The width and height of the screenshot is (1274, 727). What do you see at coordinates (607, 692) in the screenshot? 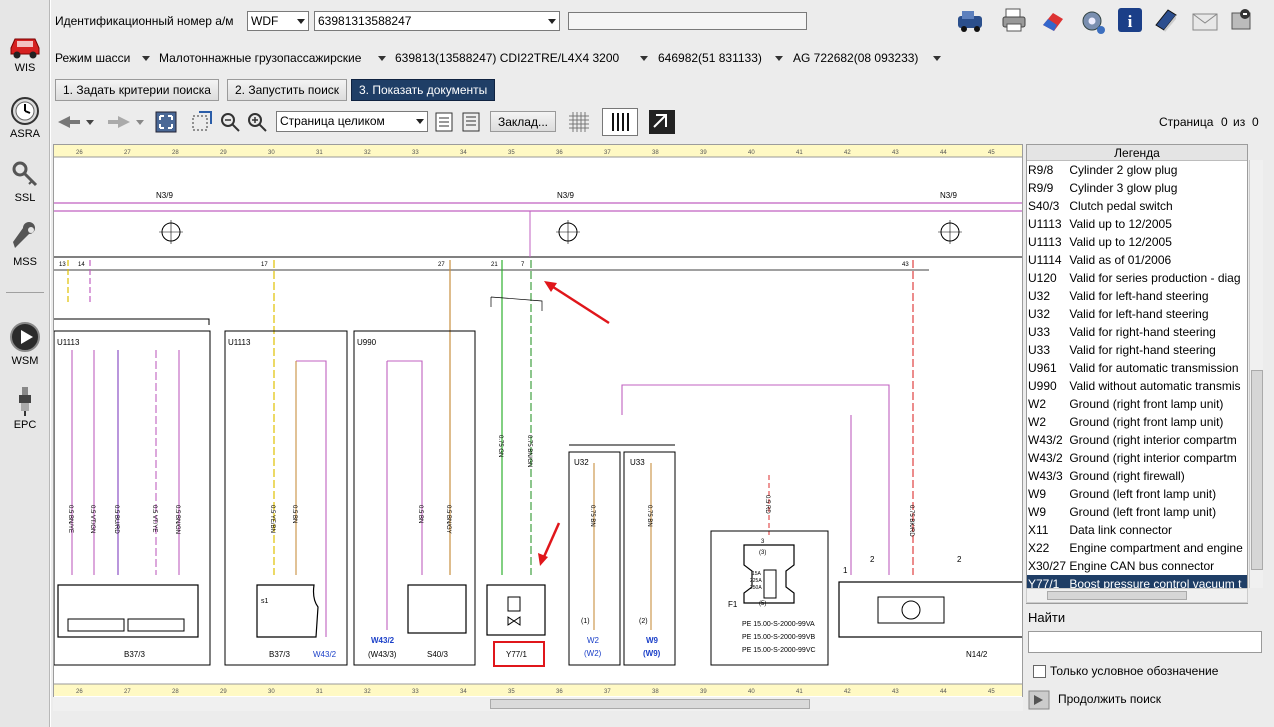
I see `ruler-label: 37` at bounding box center [607, 692].